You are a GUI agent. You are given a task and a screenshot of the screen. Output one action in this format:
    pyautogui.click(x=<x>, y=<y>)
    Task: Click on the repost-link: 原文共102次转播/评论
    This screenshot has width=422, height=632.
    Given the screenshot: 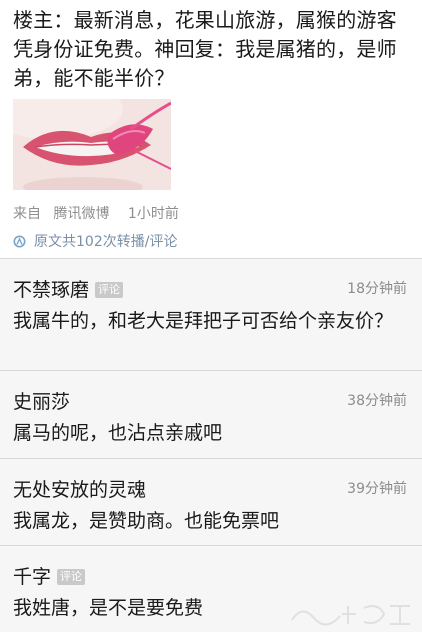 What is the action you would take?
    pyautogui.click(x=95, y=241)
    